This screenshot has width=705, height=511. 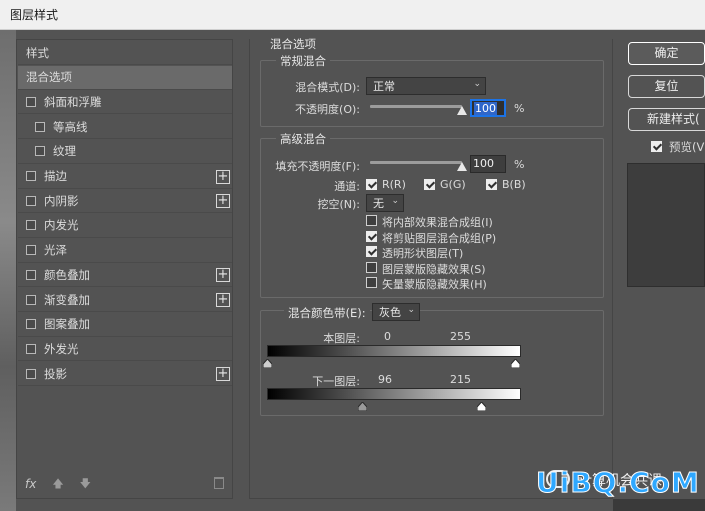 What do you see at coordinates (30, 484) in the screenshot?
I see `fx-menu-button: fx` at bounding box center [30, 484].